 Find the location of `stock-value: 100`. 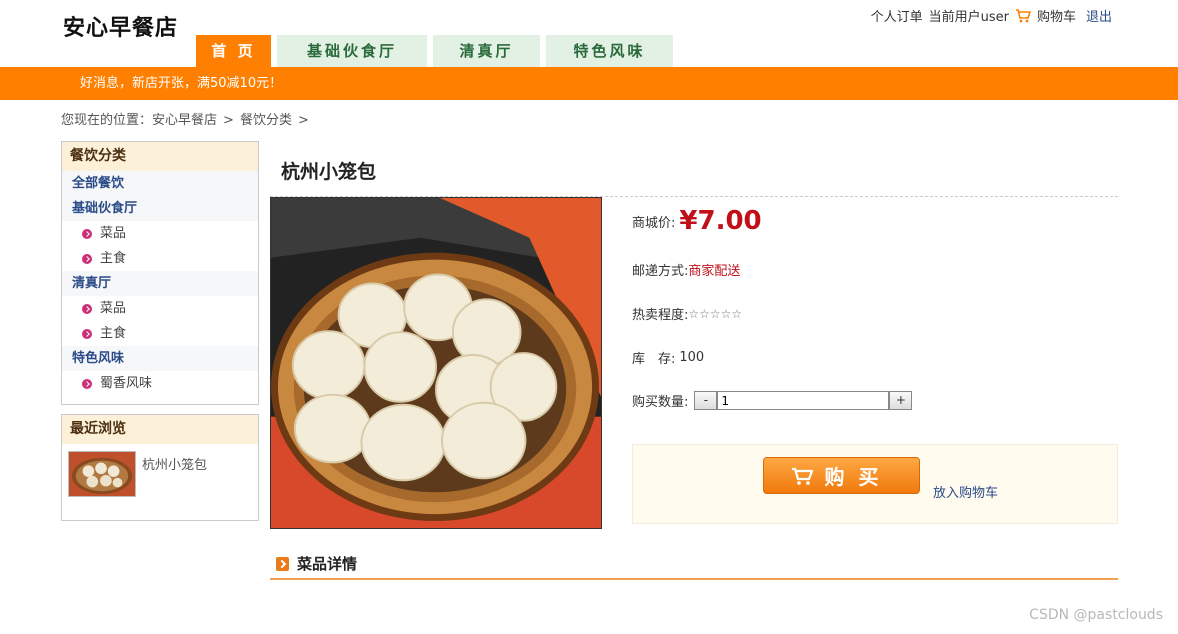

stock-value: 100 is located at coordinates (692, 357).